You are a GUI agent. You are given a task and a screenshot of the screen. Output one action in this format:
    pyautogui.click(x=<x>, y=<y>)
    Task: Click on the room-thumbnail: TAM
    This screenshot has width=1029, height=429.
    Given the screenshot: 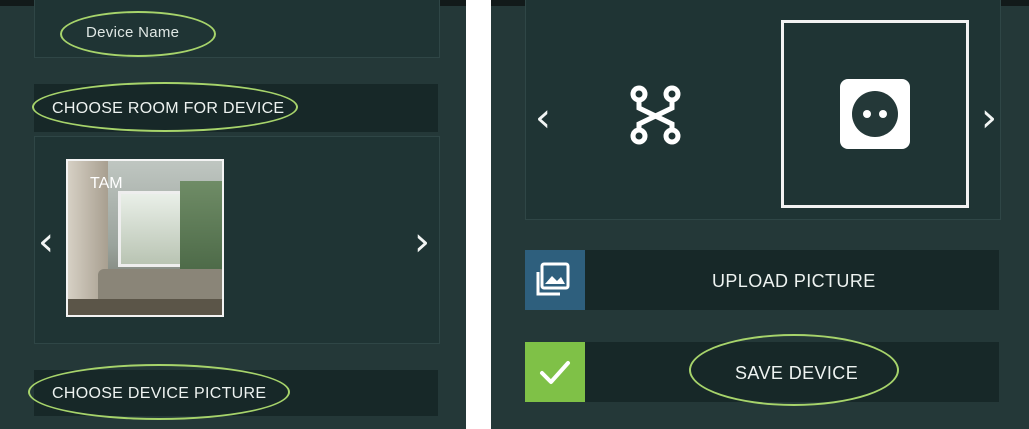 What is the action you would take?
    pyautogui.click(x=145, y=238)
    